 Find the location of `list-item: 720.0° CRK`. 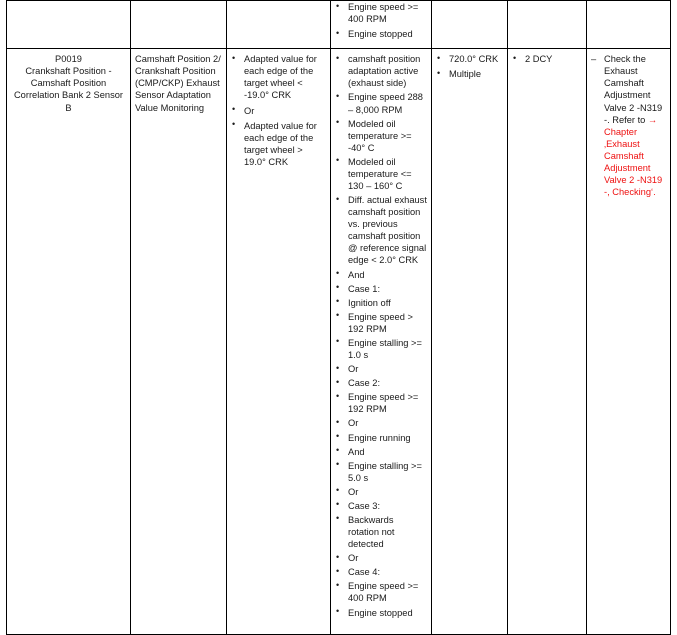

list-item: 720.0° CRK is located at coordinates (469, 59).